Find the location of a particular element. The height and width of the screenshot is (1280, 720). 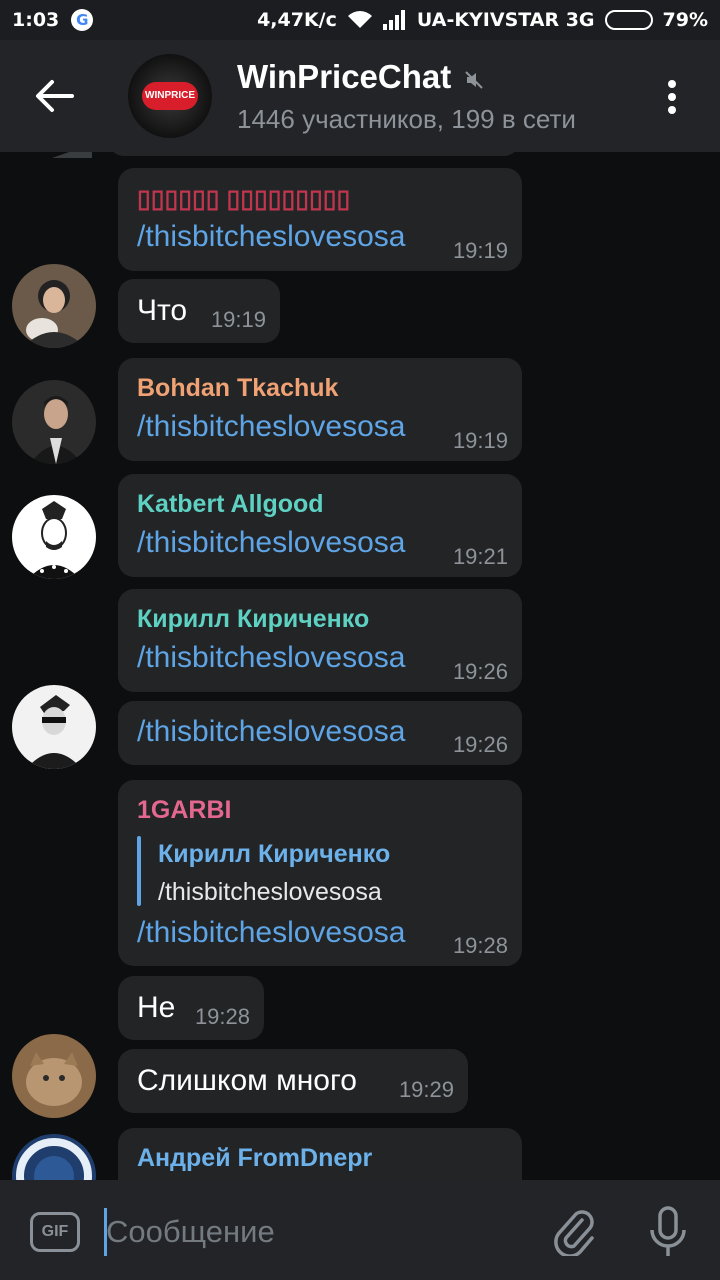

message-sender: Кирилл Кириченко is located at coordinates (253, 619).